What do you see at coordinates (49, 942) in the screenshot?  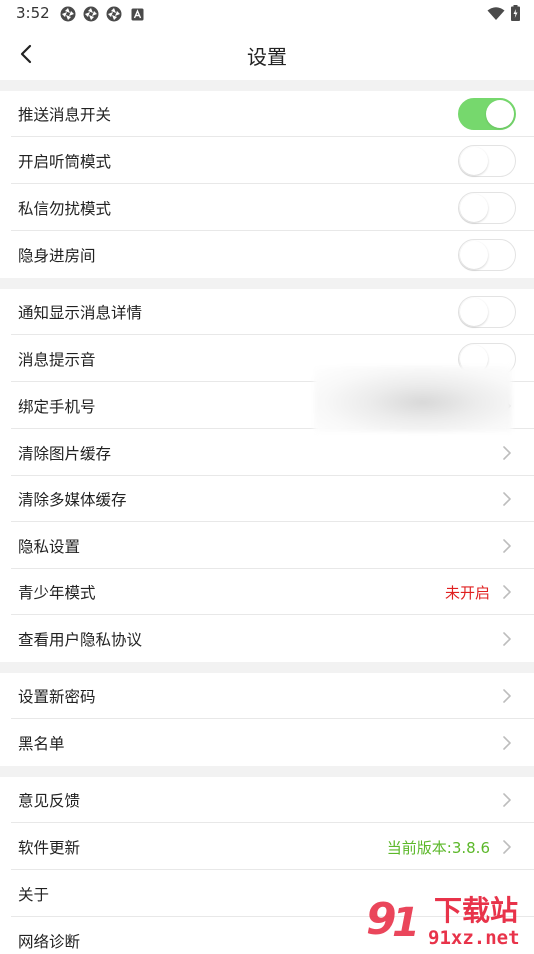 I see `row-label: 网络诊断` at bounding box center [49, 942].